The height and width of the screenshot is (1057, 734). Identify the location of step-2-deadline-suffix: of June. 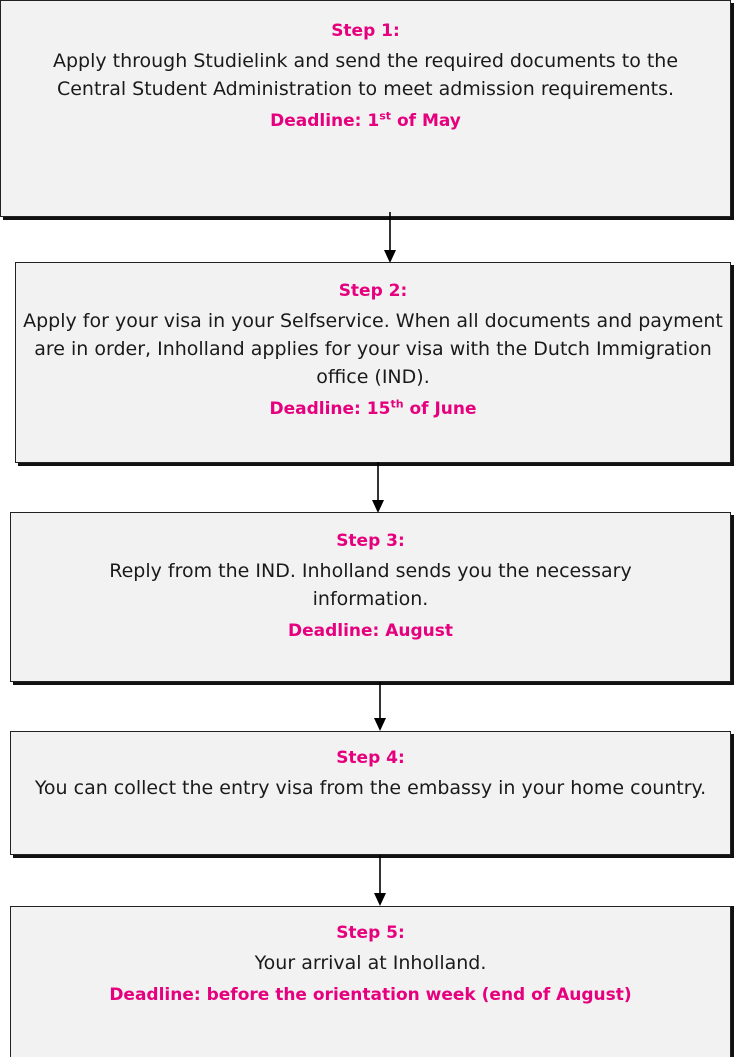
(440, 409).